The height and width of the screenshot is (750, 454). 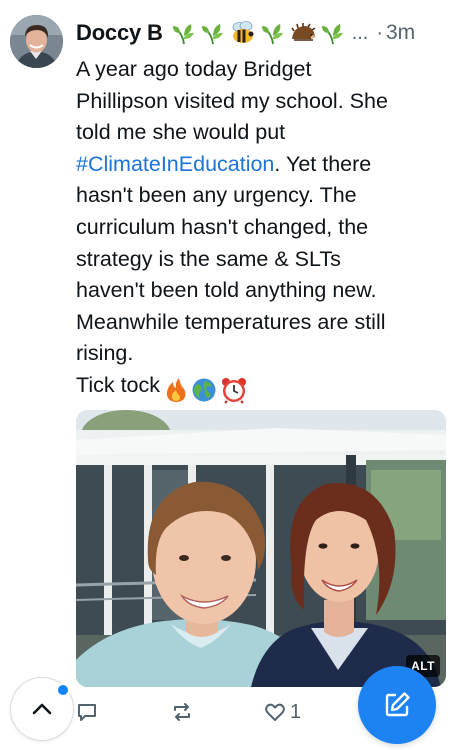 I want to click on post-text-fragment: Tick tock, so click(x=118, y=384).